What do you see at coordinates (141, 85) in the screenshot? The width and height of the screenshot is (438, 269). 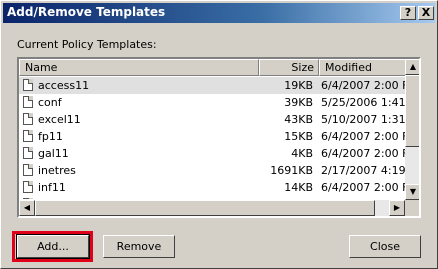 I see `row-name-cell: access11` at bounding box center [141, 85].